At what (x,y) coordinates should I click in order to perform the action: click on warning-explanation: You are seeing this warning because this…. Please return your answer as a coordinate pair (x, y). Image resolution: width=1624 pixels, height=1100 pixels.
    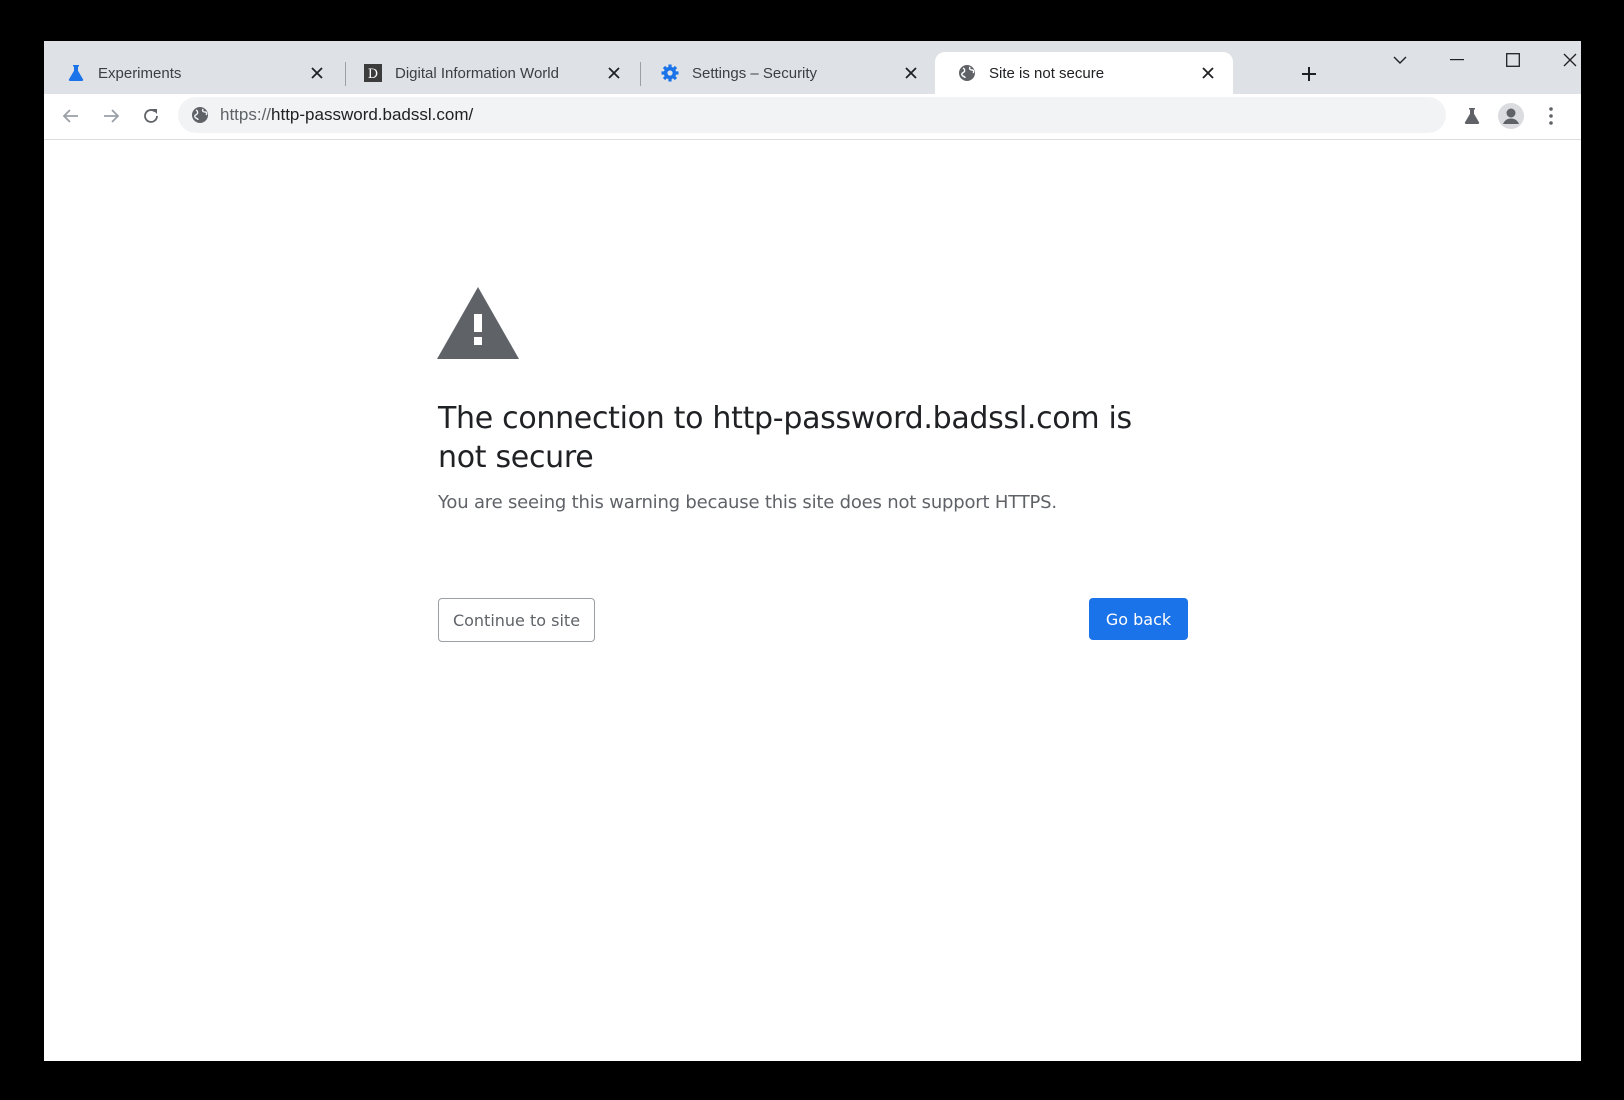
    Looking at the image, I should click on (747, 502).